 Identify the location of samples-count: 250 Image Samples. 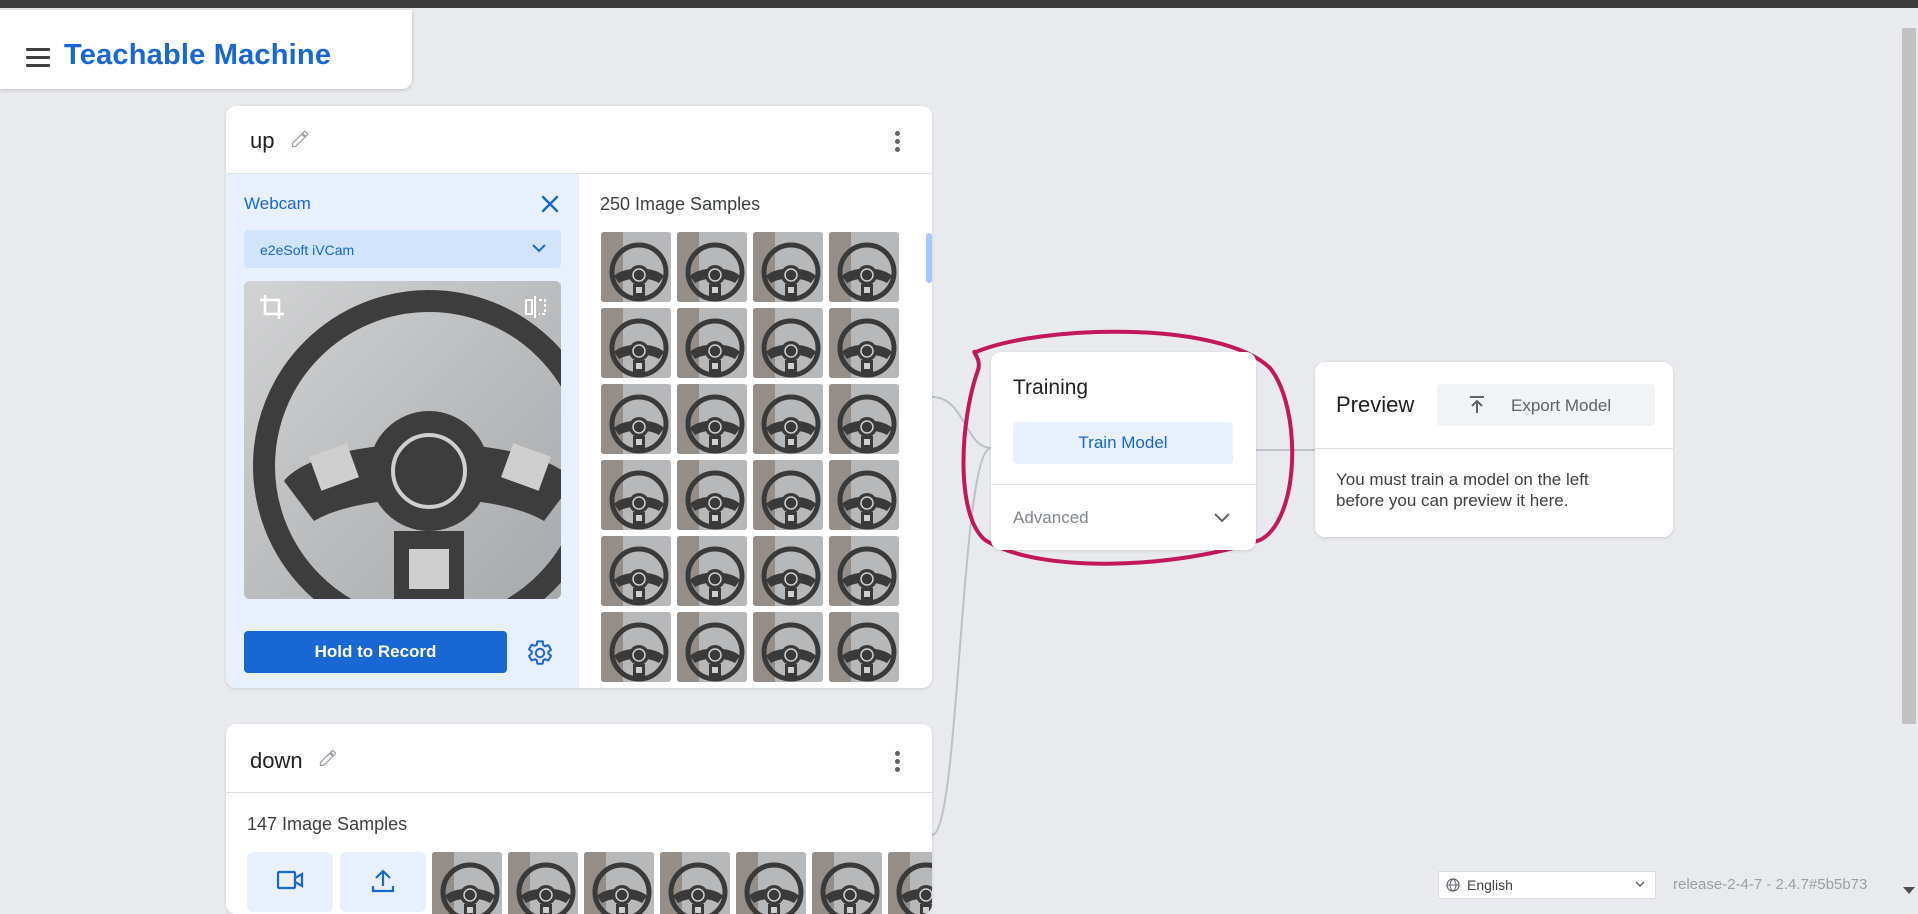
(680, 204).